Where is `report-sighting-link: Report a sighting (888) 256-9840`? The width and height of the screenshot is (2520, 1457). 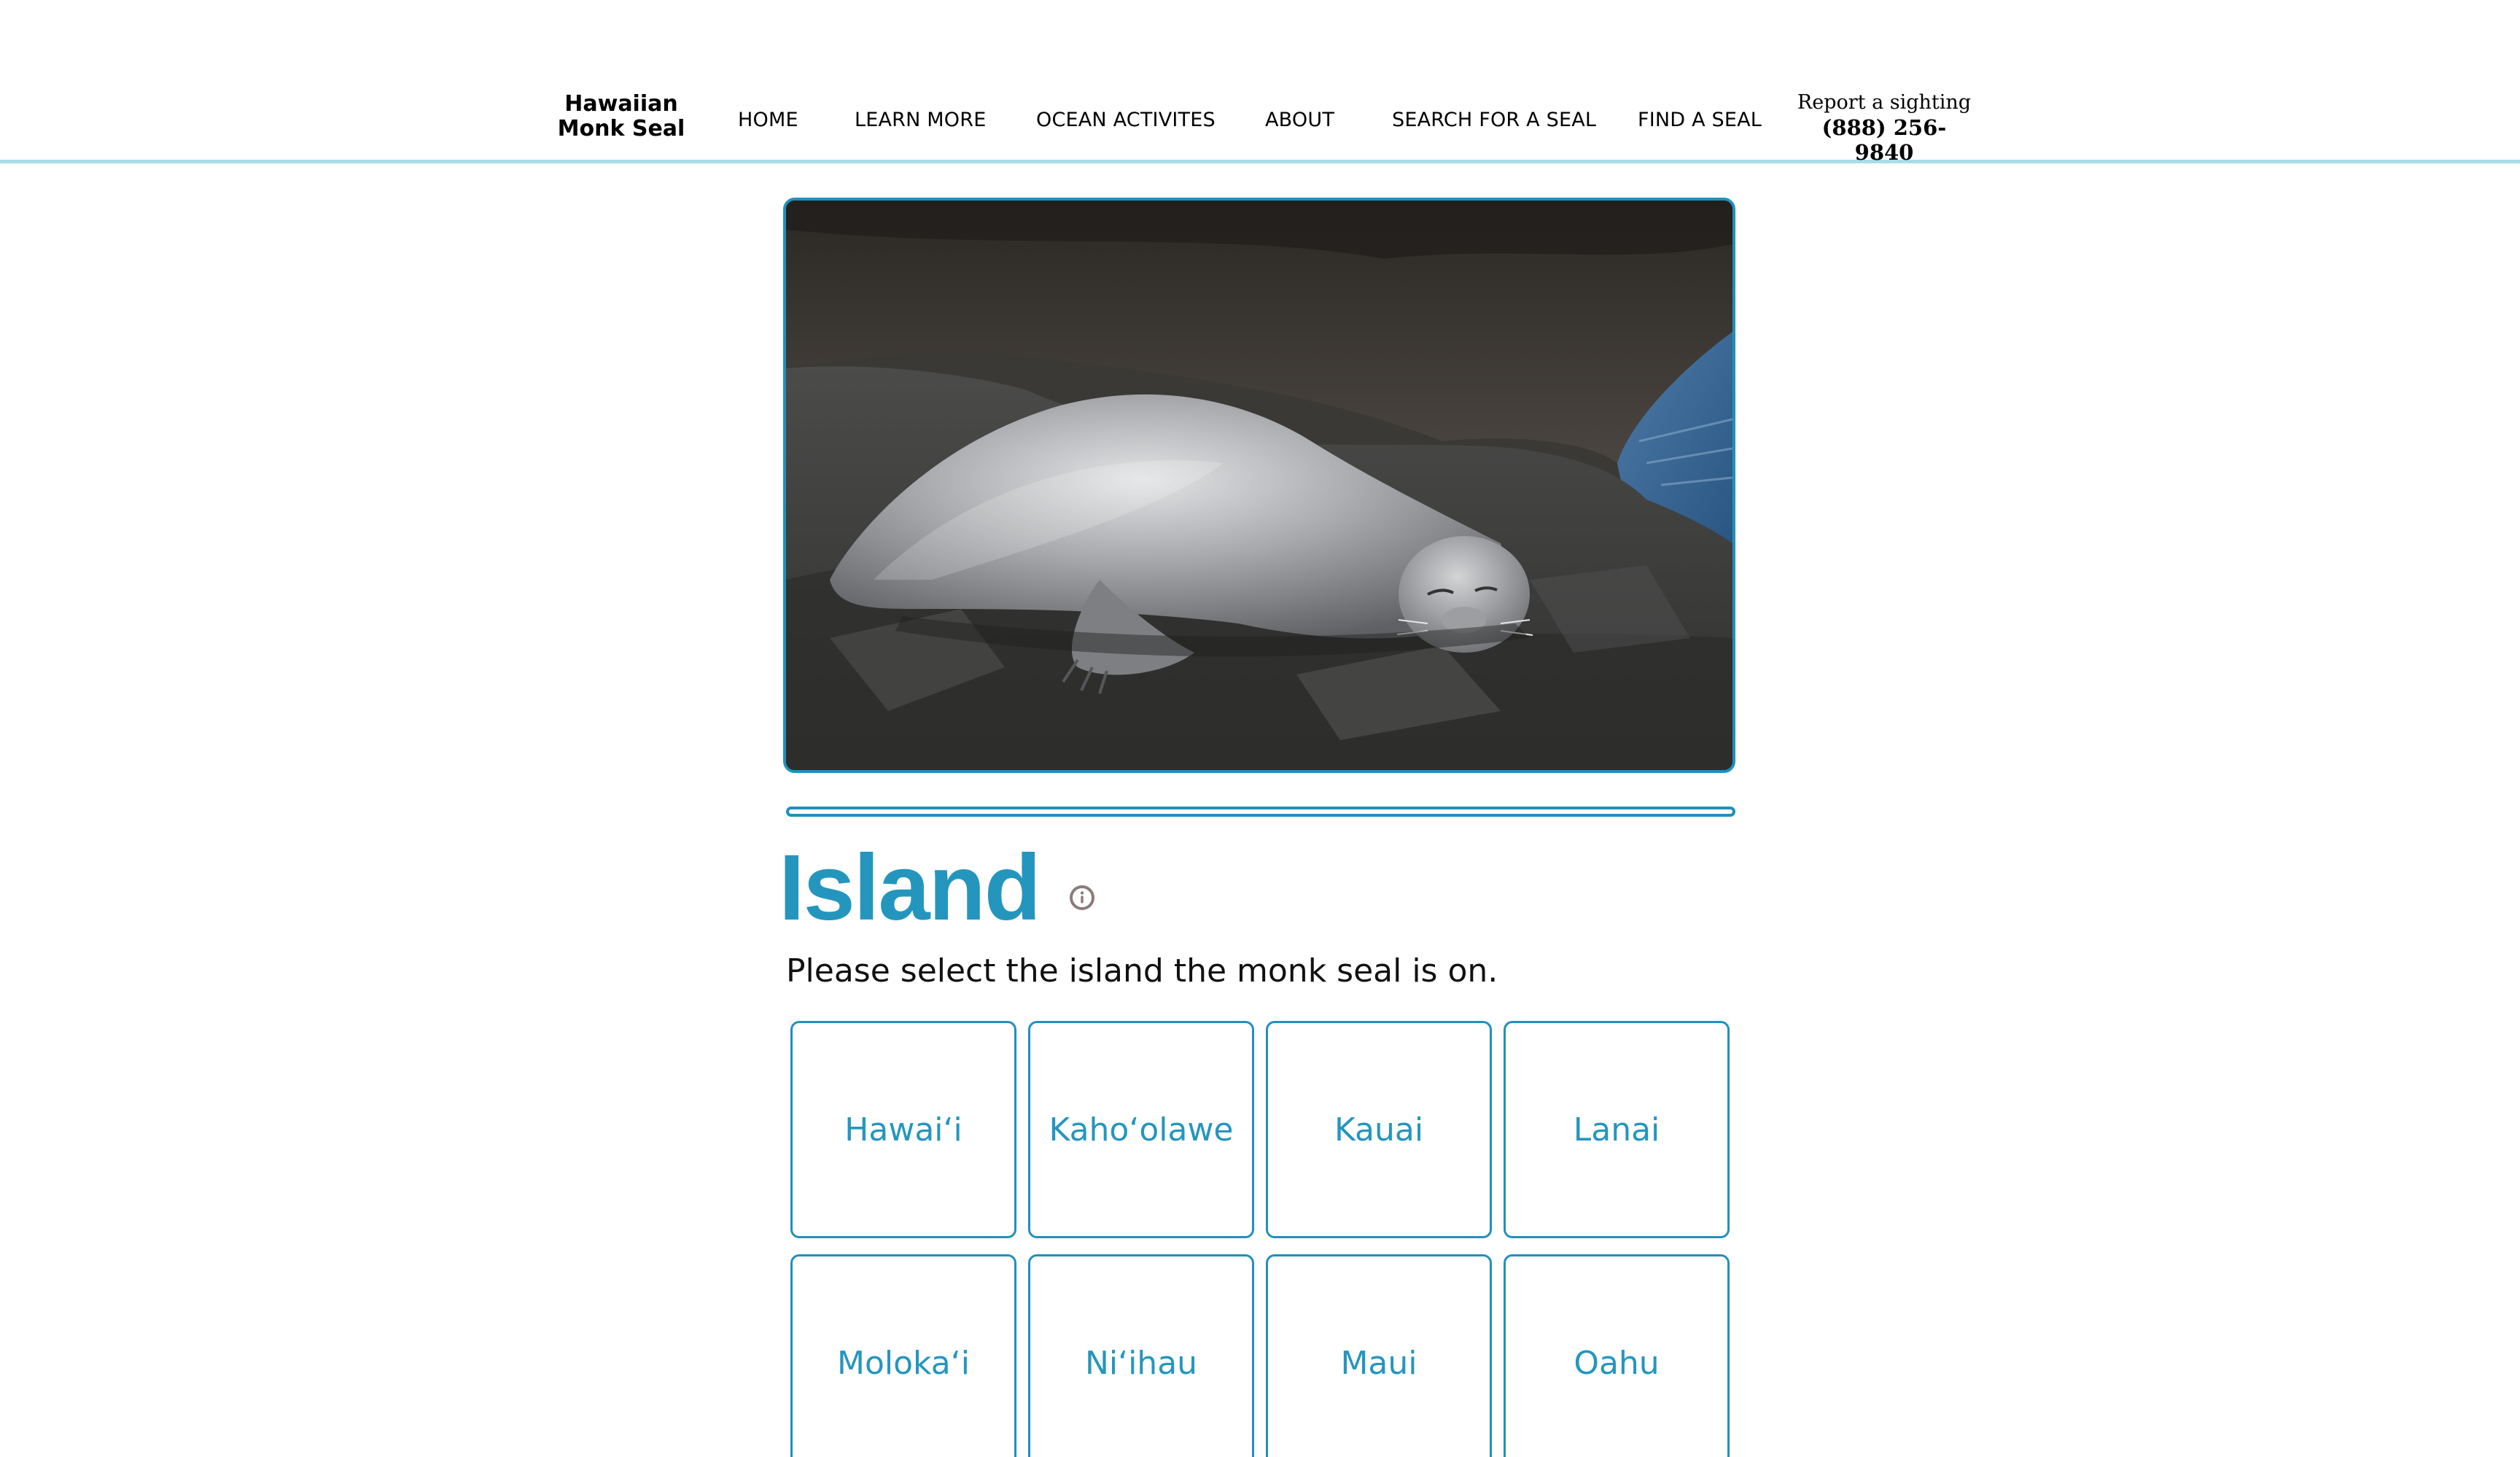
report-sighting-link: Report a sighting (888) 256-9840 is located at coordinates (1884, 128).